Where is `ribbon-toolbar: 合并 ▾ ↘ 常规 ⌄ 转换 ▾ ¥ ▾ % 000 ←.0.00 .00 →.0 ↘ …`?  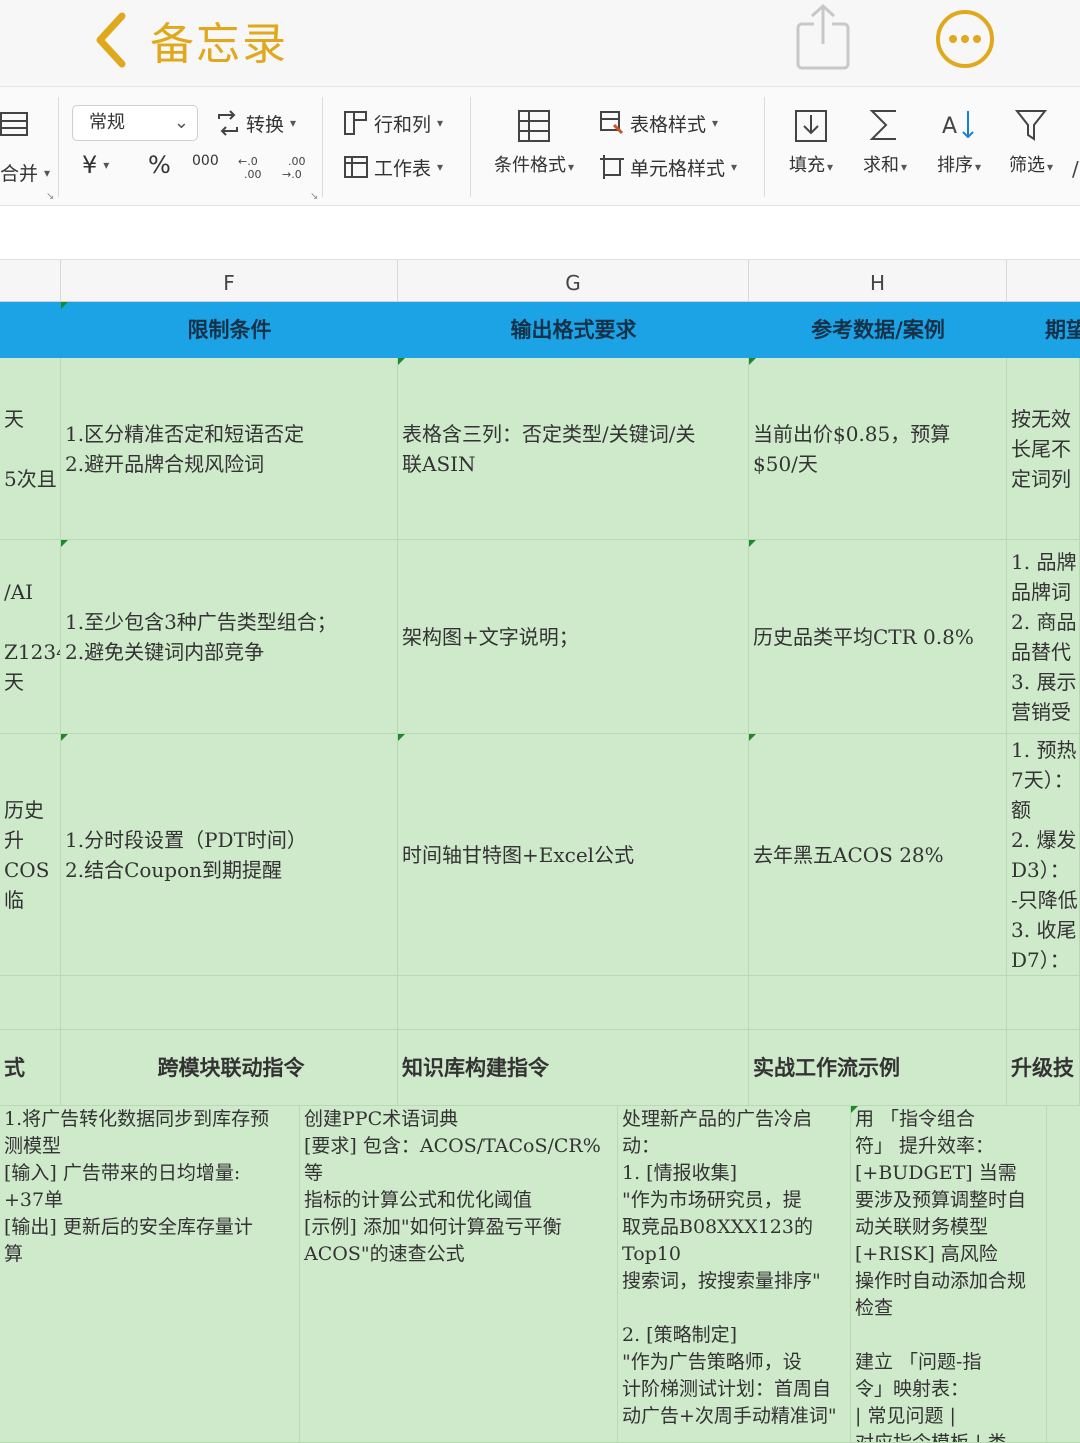 ribbon-toolbar: 合并 ▾ ↘ 常规 ⌄ 转换 ▾ ¥ ▾ % 000 ←.0.00 .00 →.0 ↘ … is located at coordinates (540, 146).